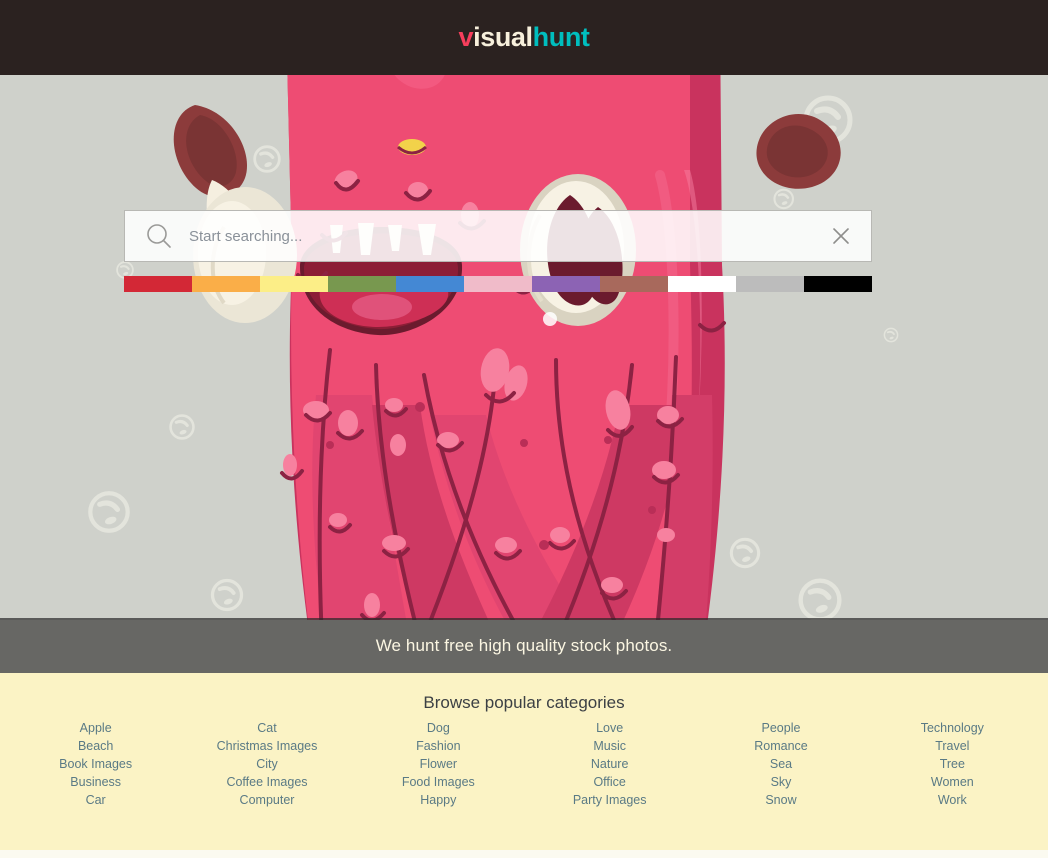 The image size is (1048, 858). Describe the element at coordinates (96, 800) in the screenshot. I see `category-link-car: Car` at that location.